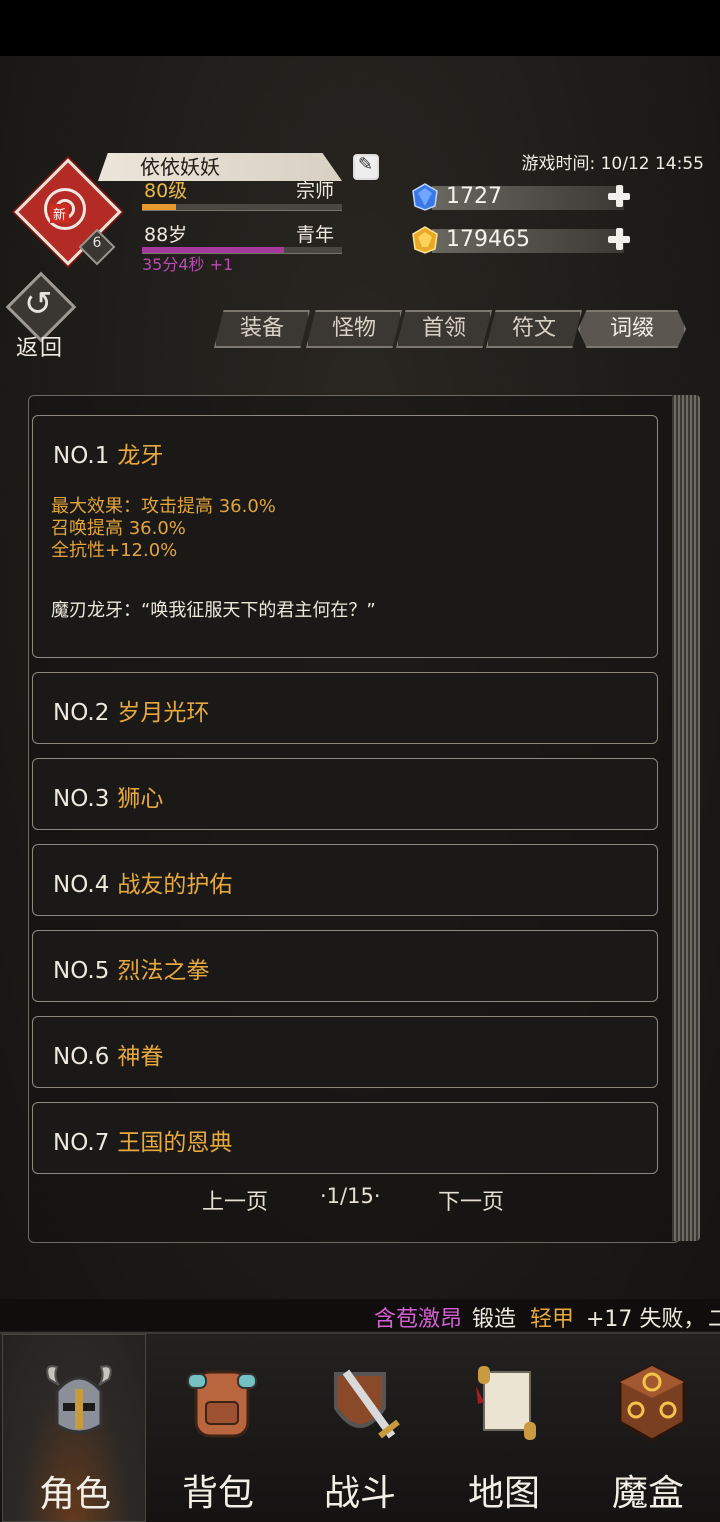 This screenshot has width=720, height=1522. What do you see at coordinates (163, 713) in the screenshot?
I see `entry-title: 岁月光环` at bounding box center [163, 713].